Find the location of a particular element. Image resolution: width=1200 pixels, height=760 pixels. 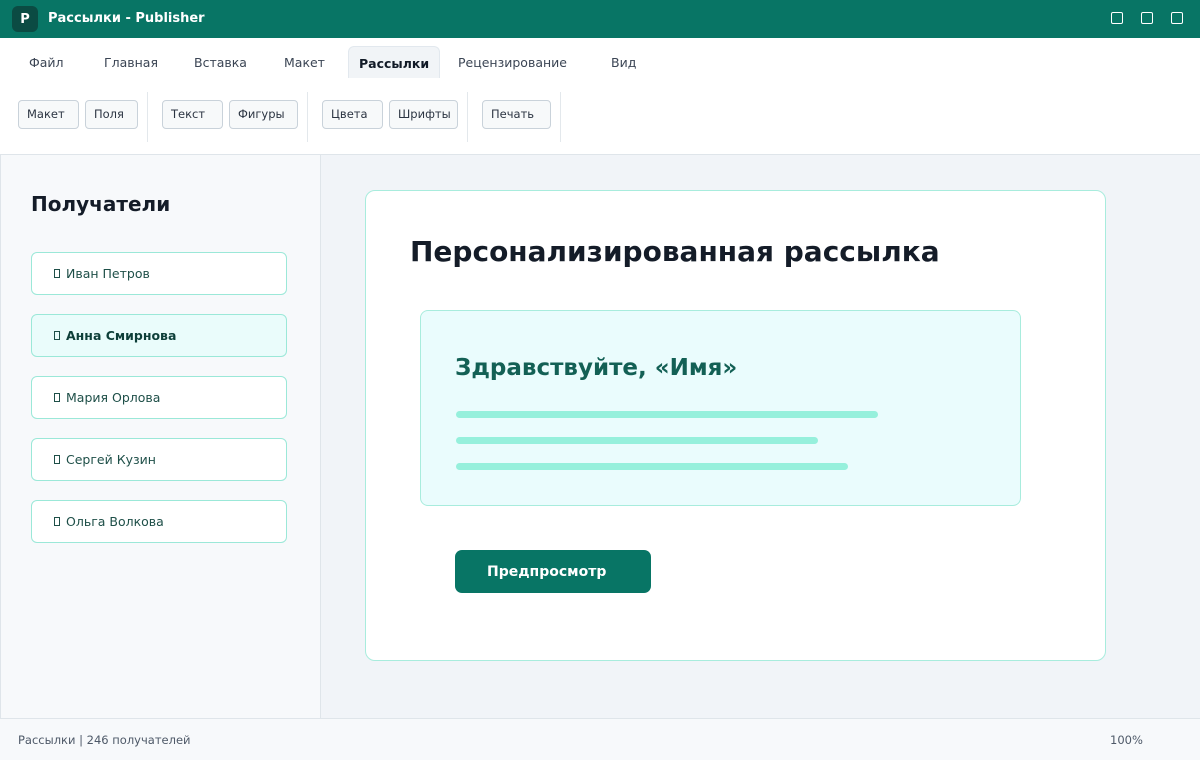

colors-button: Цвета is located at coordinates (352, 114).